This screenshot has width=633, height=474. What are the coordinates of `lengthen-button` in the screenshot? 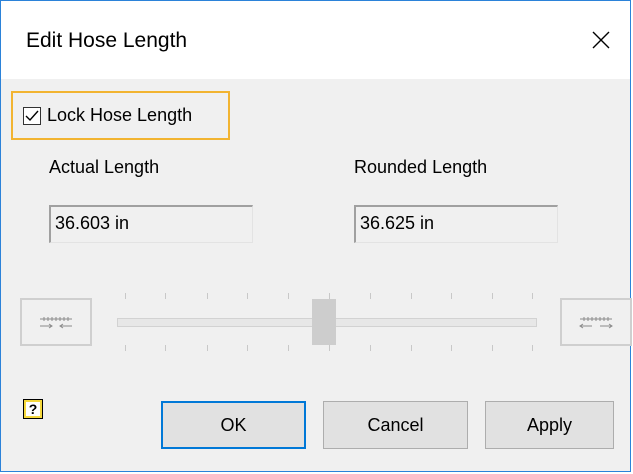 It's located at (596, 322).